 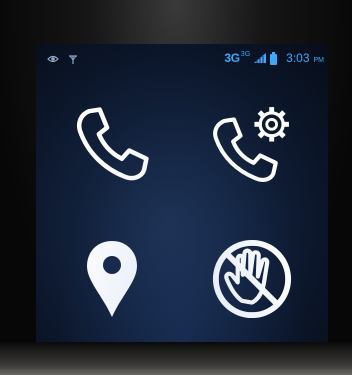 I want to click on call-settings-button, so click(x=252, y=144).